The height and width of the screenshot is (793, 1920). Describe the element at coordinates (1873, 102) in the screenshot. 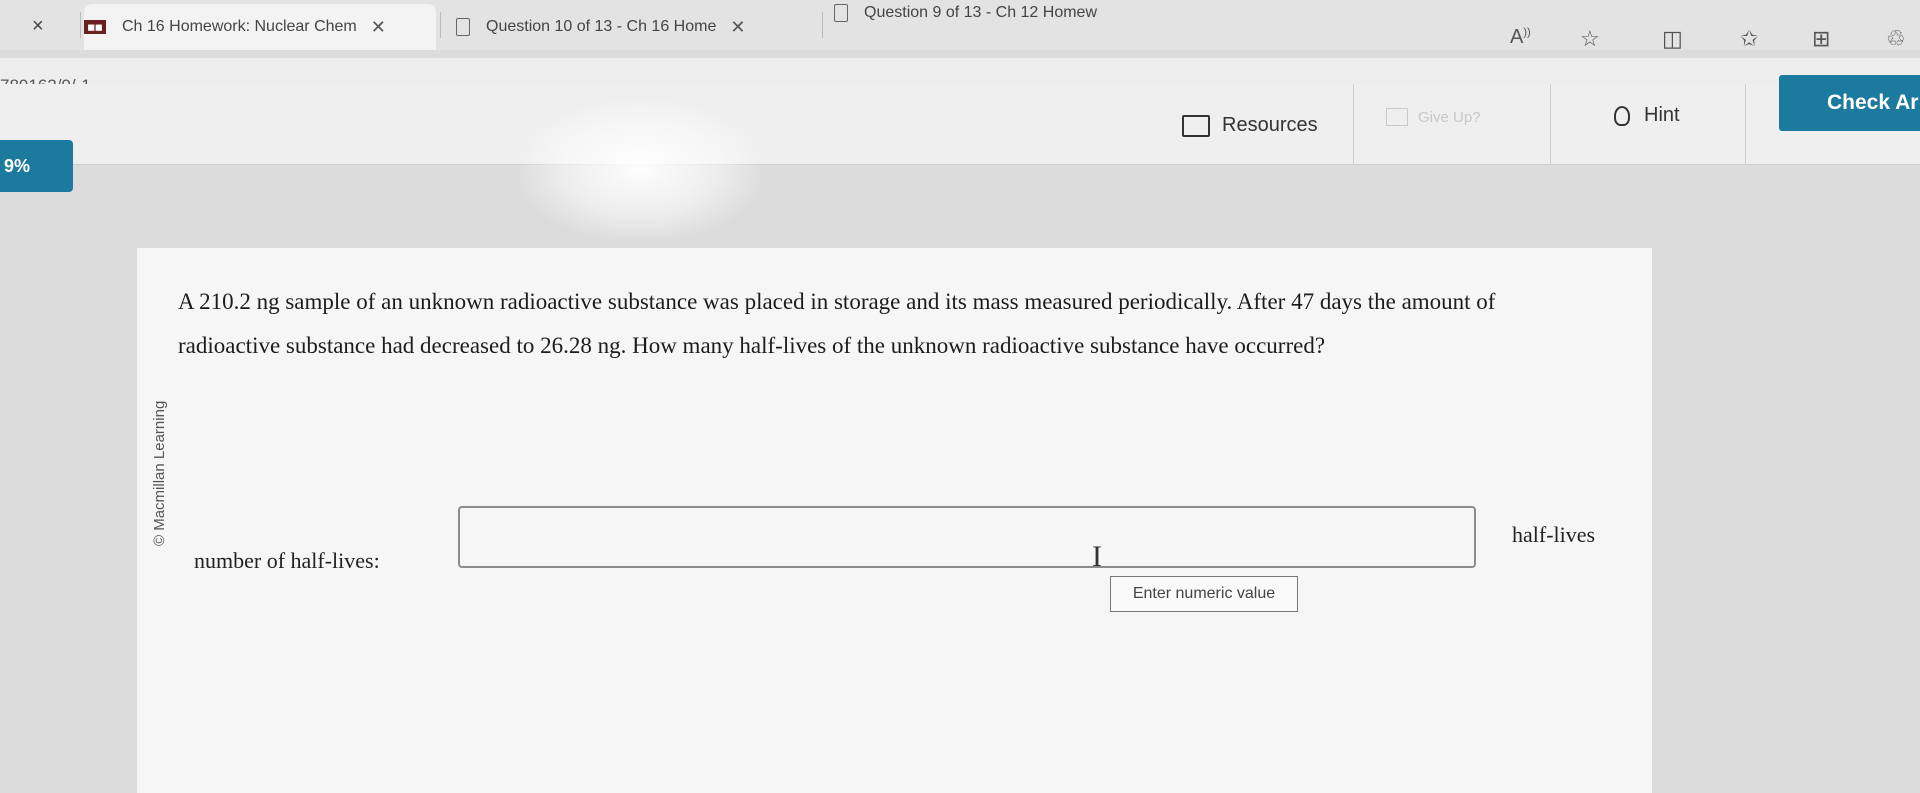

I see `check-answer-label: Check Ar` at that location.